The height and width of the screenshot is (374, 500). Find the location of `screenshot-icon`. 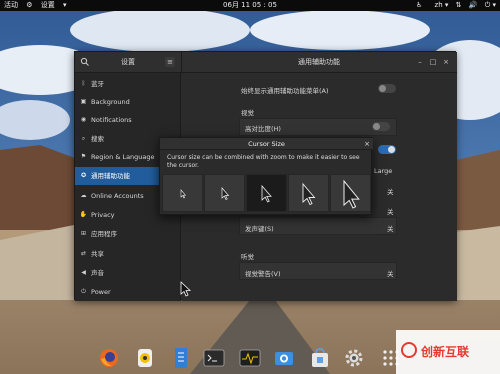

screenshot-icon is located at coordinates (284, 358).